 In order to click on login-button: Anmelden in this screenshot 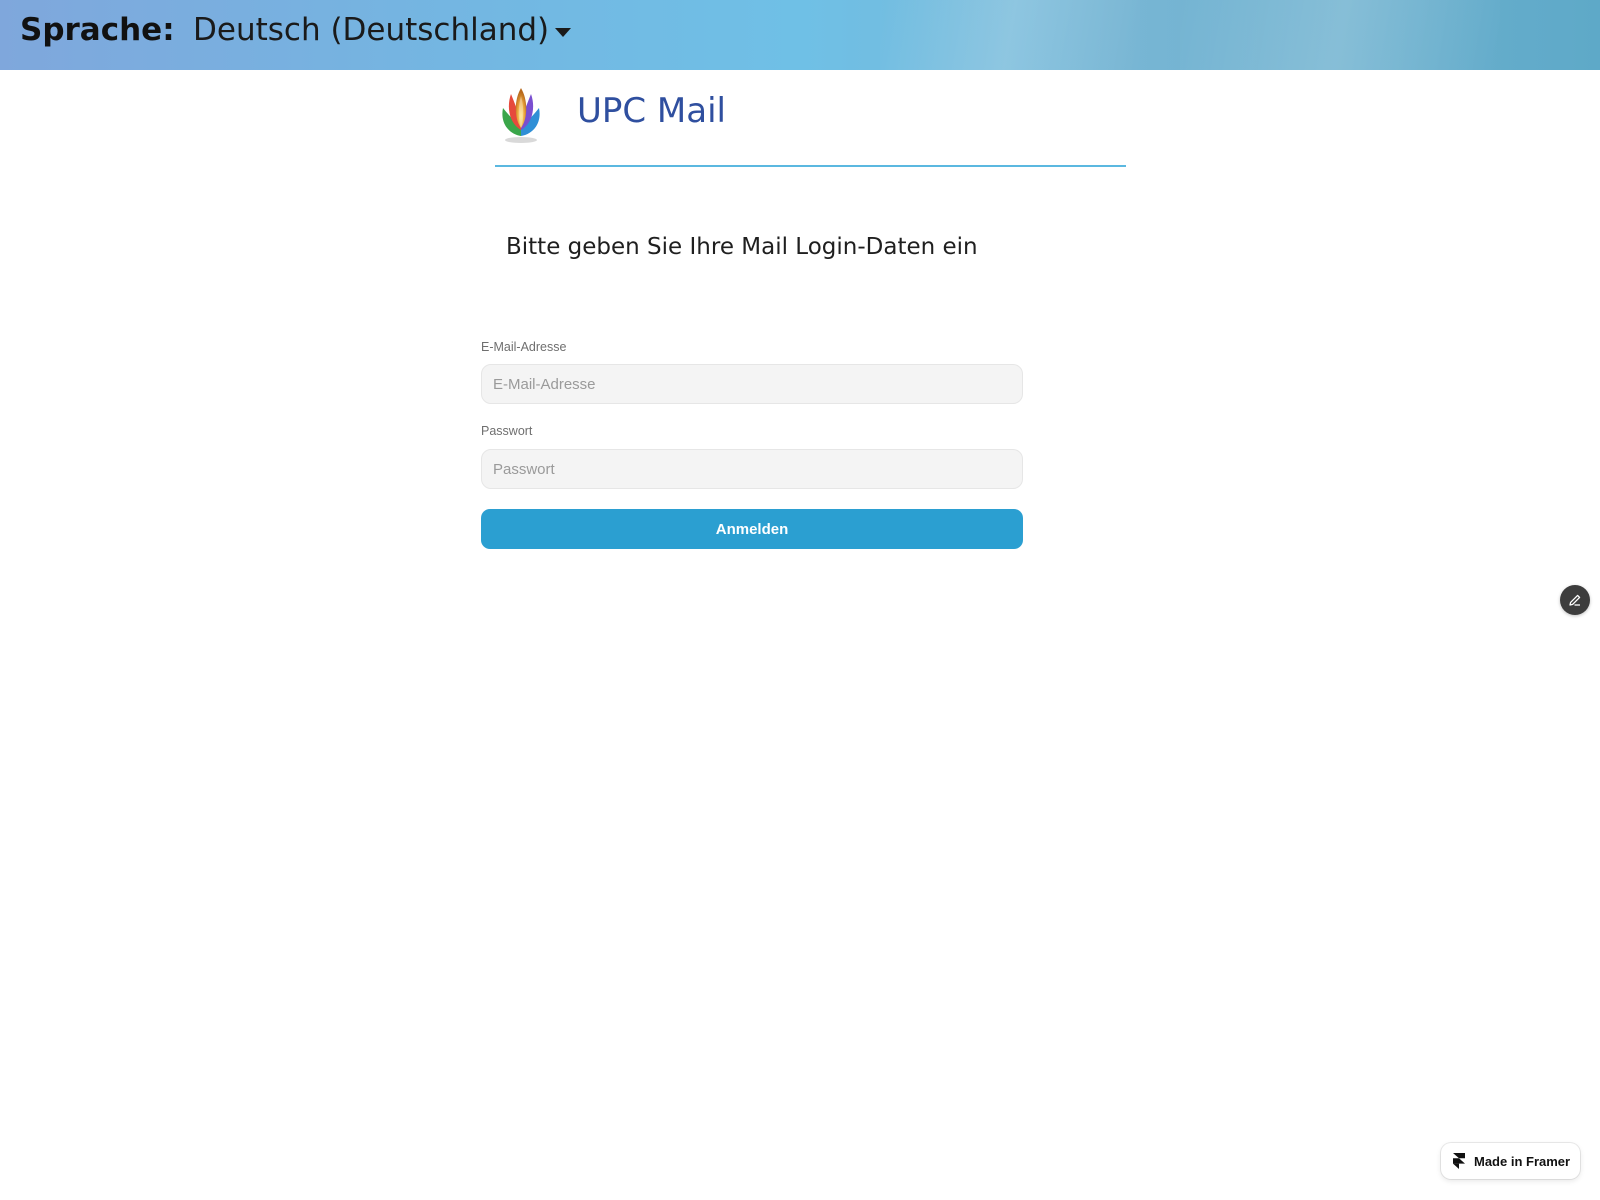, I will do `click(752, 529)`.